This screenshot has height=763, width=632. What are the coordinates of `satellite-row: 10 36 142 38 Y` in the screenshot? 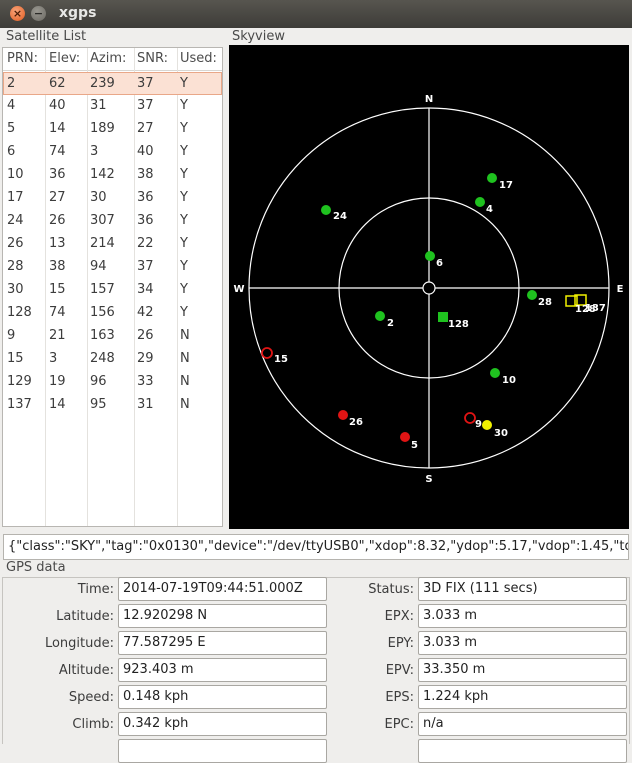 It's located at (112, 175).